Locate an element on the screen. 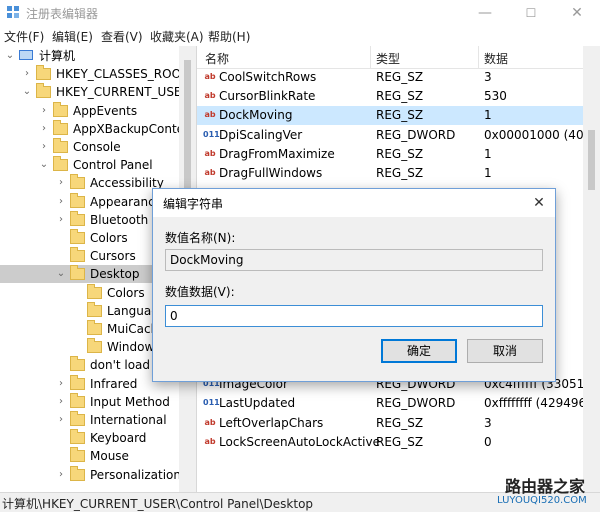 The image size is (600, 512). value-name: LockScreenAutoLockActive is located at coordinates (299, 441).